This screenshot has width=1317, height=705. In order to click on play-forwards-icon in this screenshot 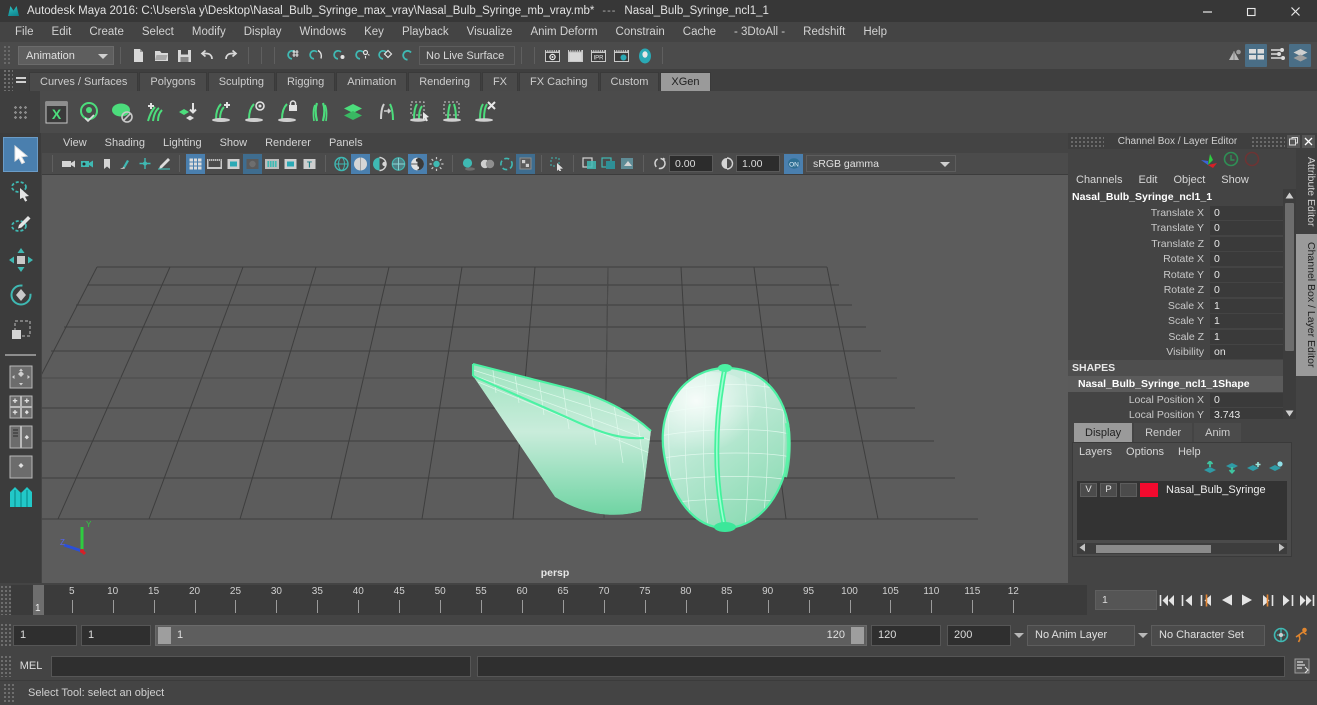, I will do `click(1247, 600)`.